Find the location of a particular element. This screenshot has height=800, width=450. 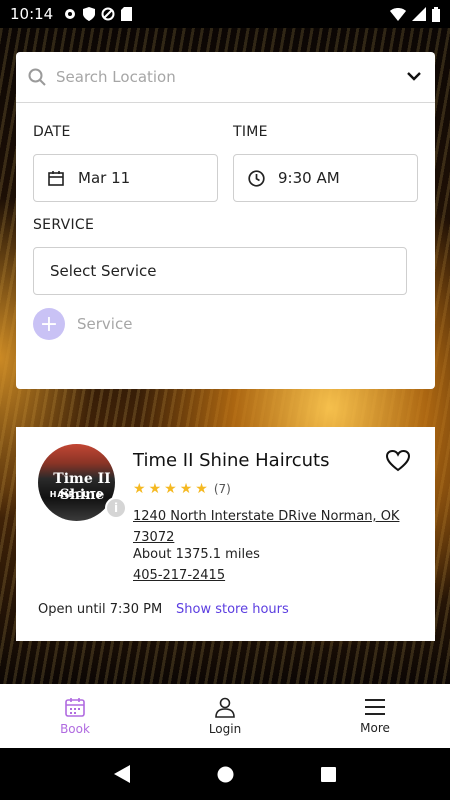

wifi-icon is located at coordinates (398, 14).